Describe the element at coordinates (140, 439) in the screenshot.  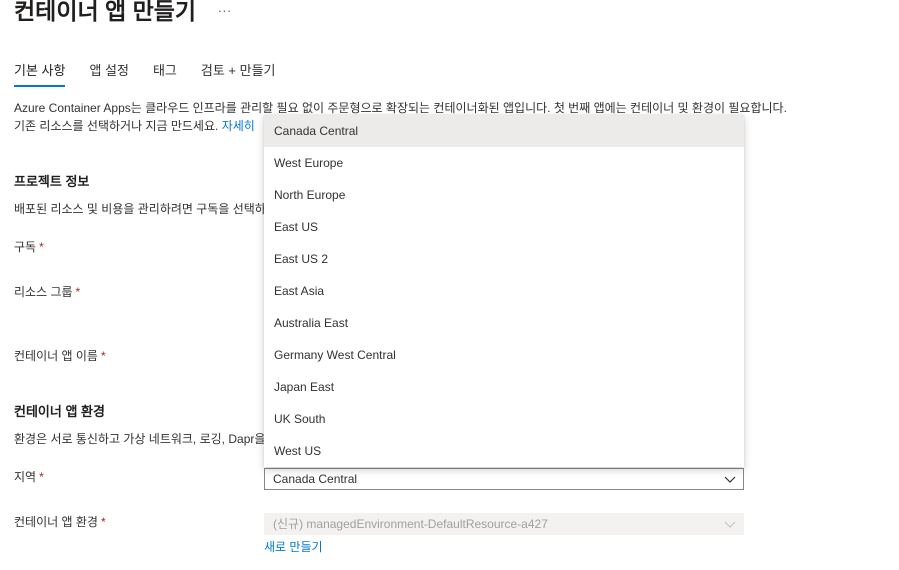
I see `environment-description: 환경은 서로 통신하고 가상 네트워크, 로깅, Dapr을` at that location.